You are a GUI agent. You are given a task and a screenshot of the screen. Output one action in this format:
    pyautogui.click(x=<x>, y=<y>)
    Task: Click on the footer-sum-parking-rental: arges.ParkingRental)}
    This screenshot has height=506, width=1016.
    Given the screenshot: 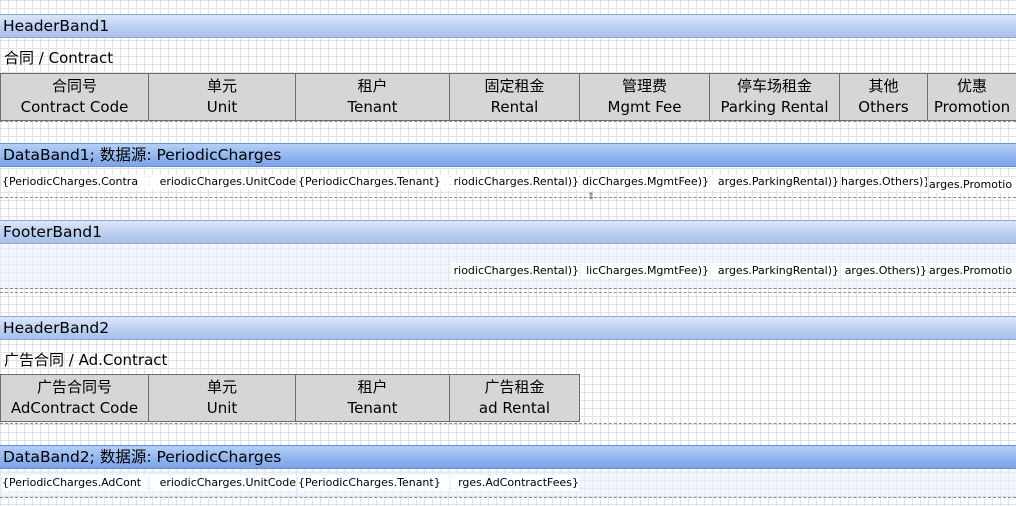 What is the action you would take?
    pyautogui.click(x=775, y=271)
    